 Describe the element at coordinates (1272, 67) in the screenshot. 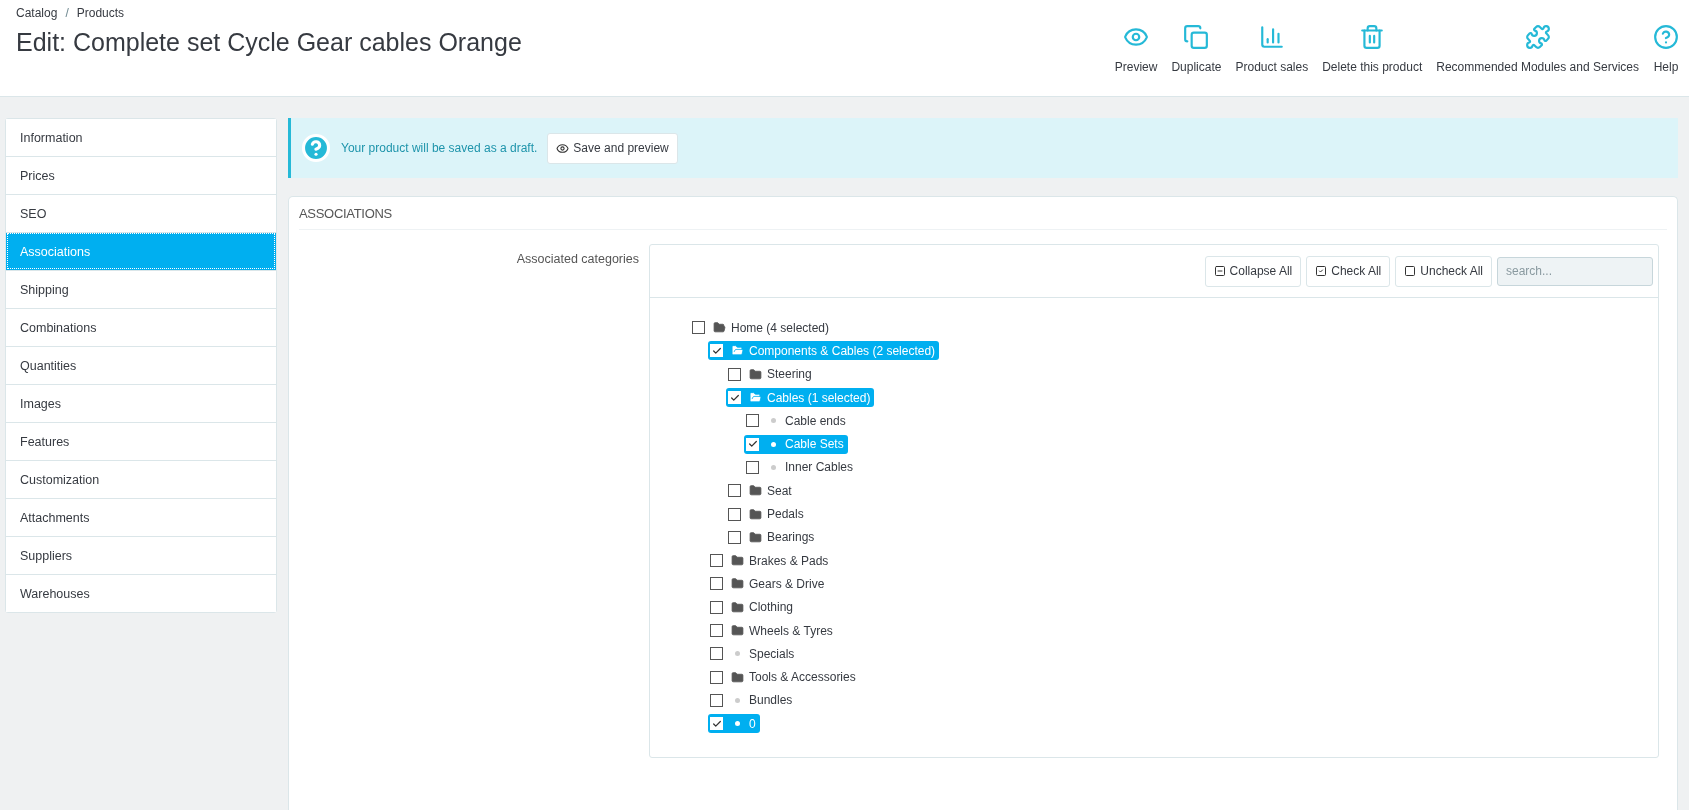

I see `toolbar-label: Product sales` at that location.